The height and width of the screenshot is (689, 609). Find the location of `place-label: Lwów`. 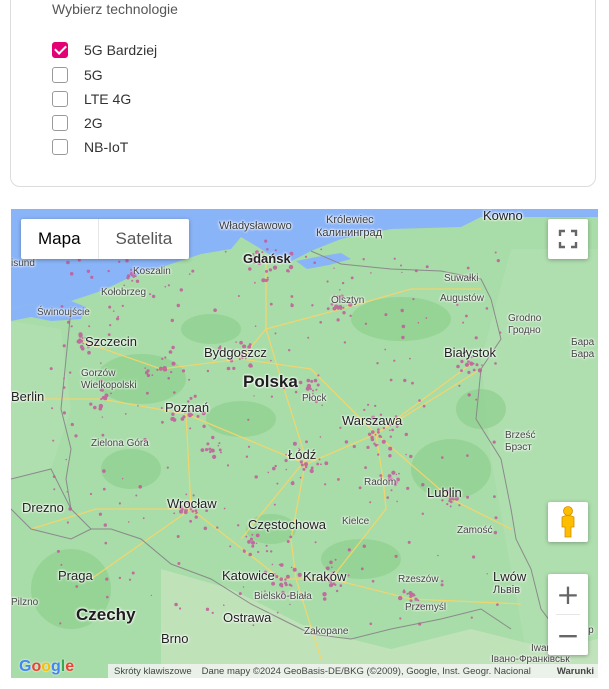

place-label: Lwów is located at coordinates (510, 576).